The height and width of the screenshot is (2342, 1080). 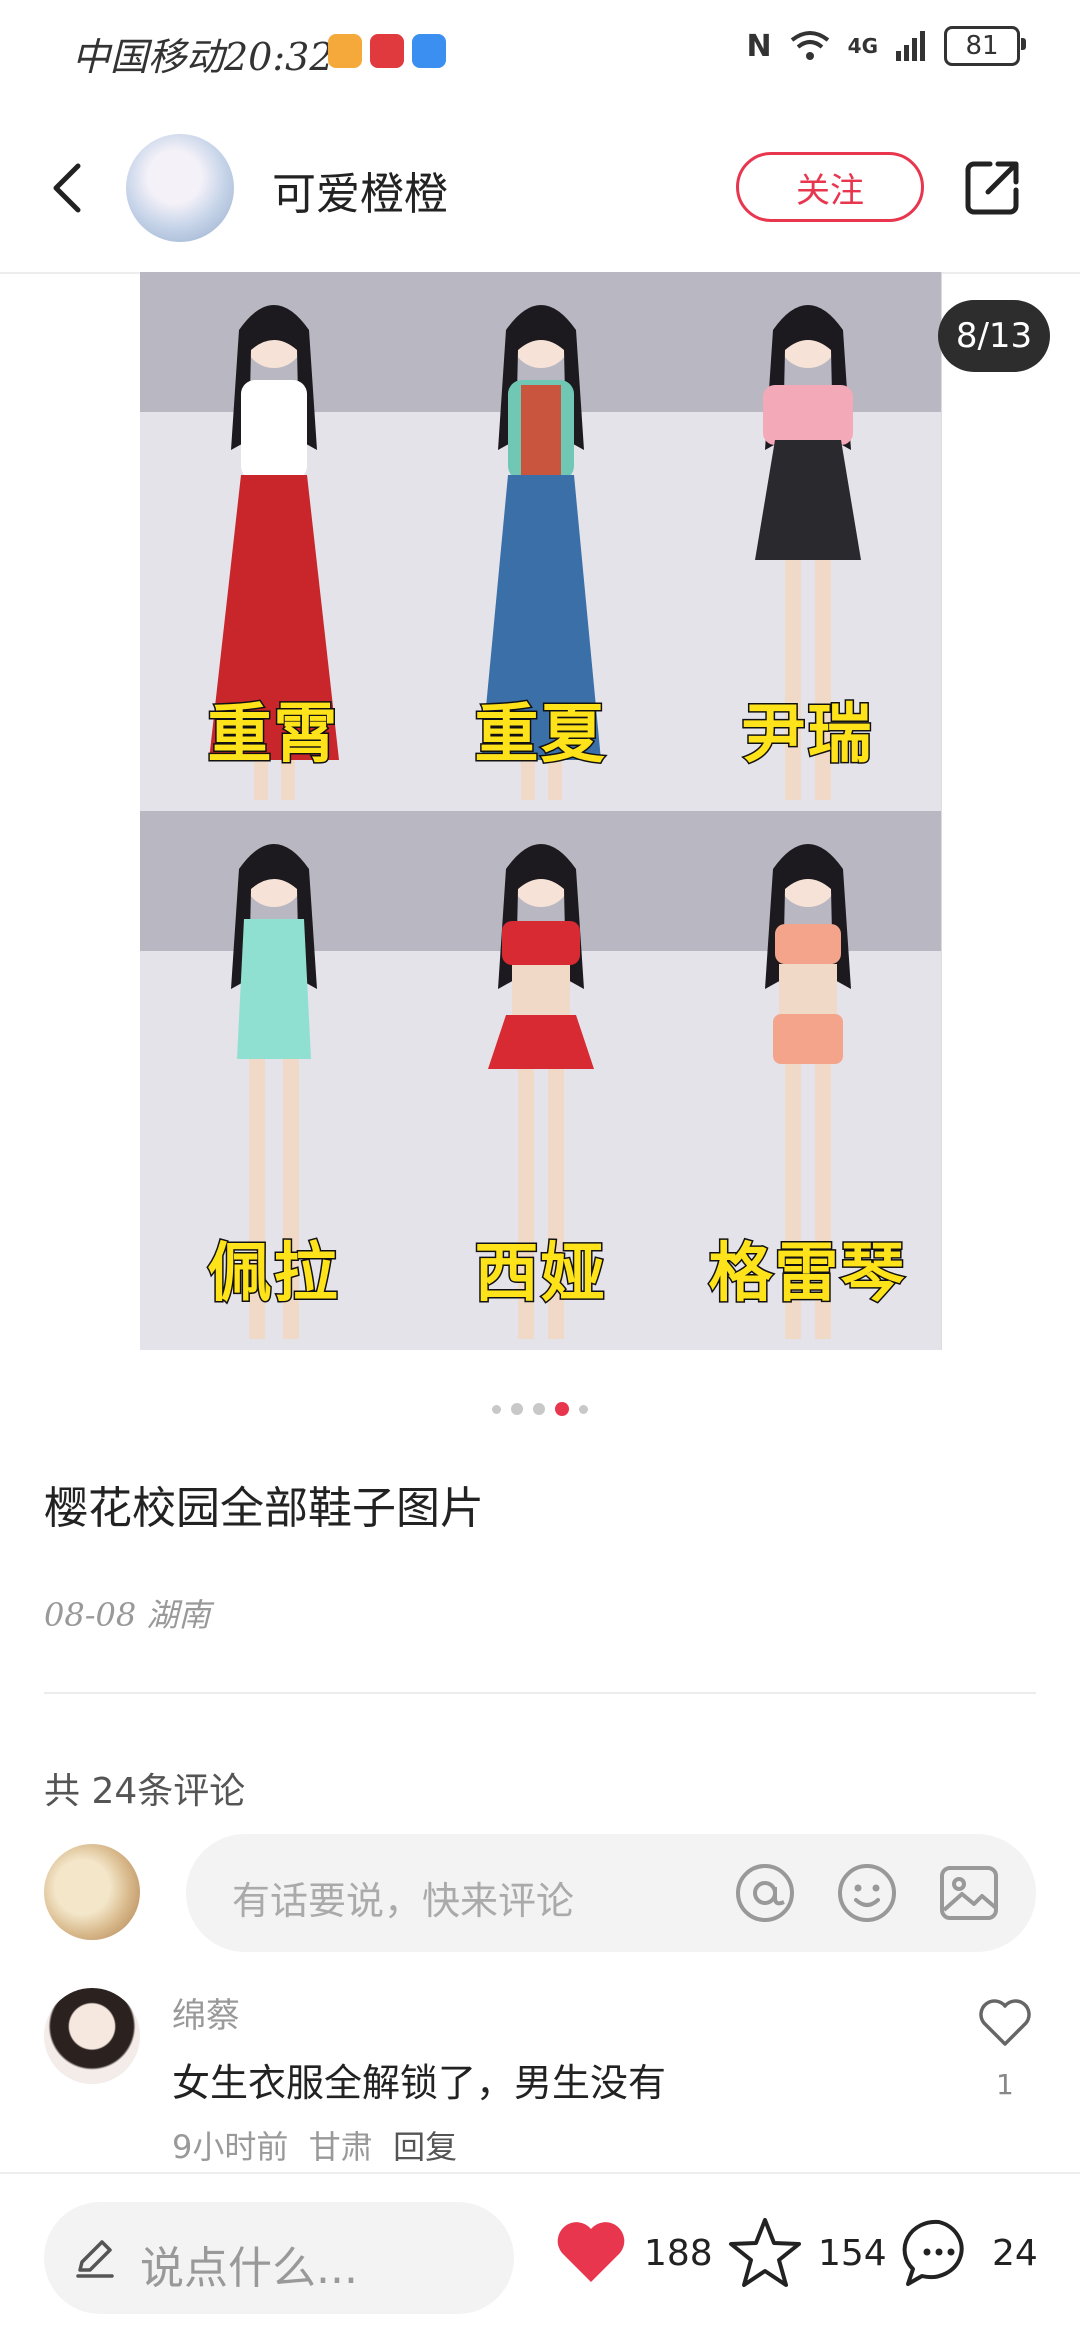 I want to click on reply-button: 回复, so click(x=425, y=2147).